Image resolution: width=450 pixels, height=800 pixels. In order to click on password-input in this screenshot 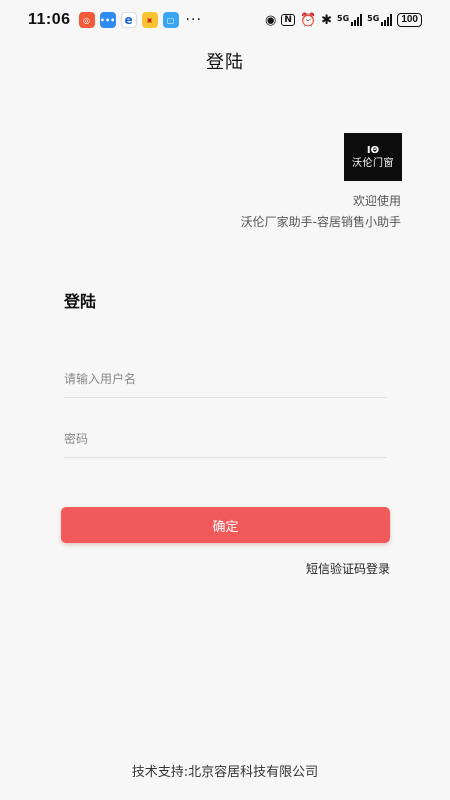, I will do `click(225, 438)`.